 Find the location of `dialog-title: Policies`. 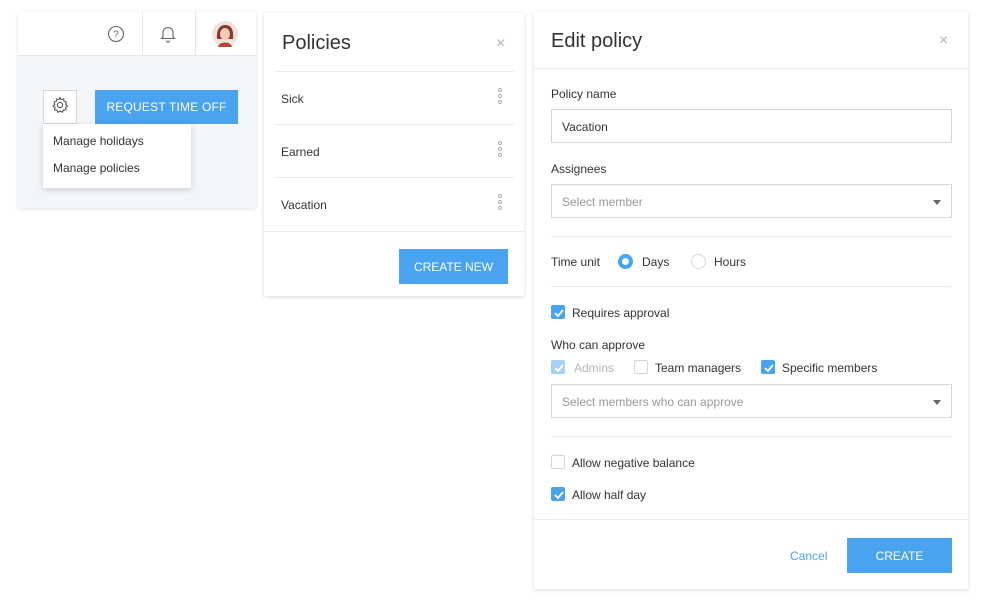

dialog-title: Policies is located at coordinates (316, 43).